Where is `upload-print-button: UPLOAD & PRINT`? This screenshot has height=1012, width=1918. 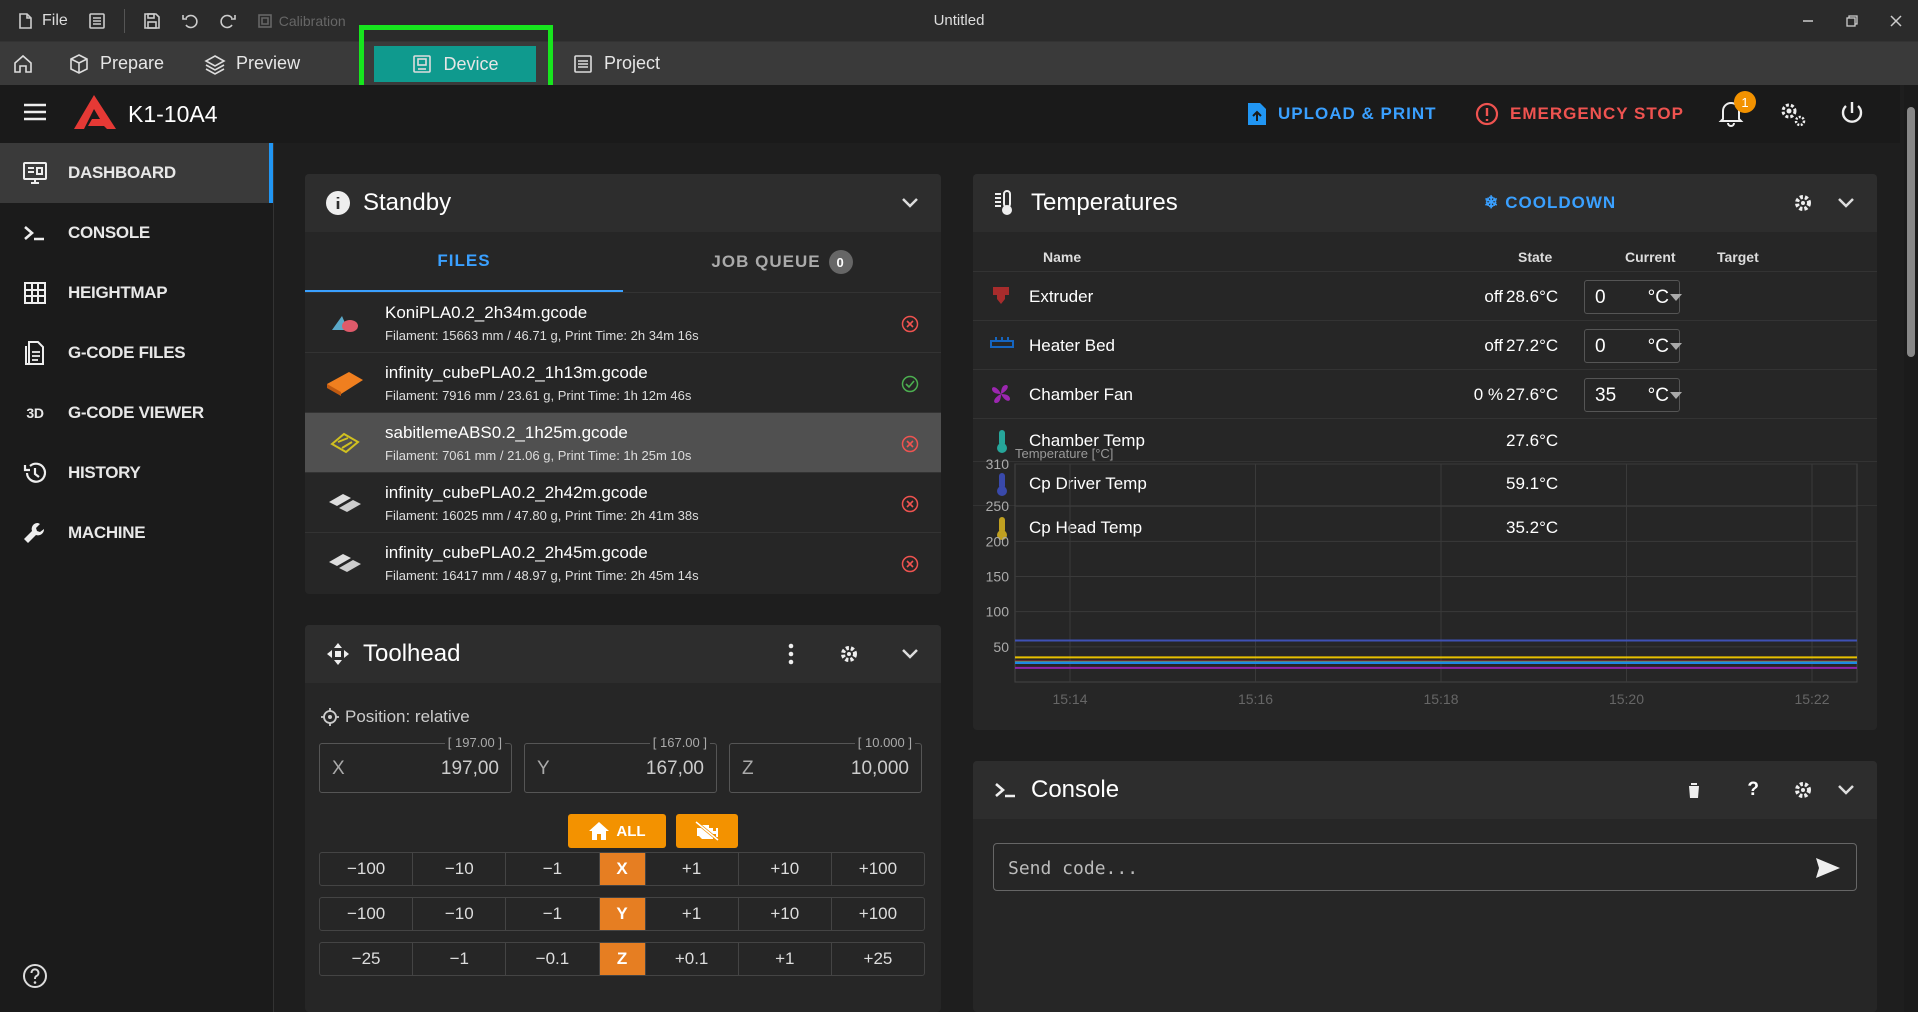 upload-print-button: UPLOAD & PRINT is located at coordinates (1341, 114).